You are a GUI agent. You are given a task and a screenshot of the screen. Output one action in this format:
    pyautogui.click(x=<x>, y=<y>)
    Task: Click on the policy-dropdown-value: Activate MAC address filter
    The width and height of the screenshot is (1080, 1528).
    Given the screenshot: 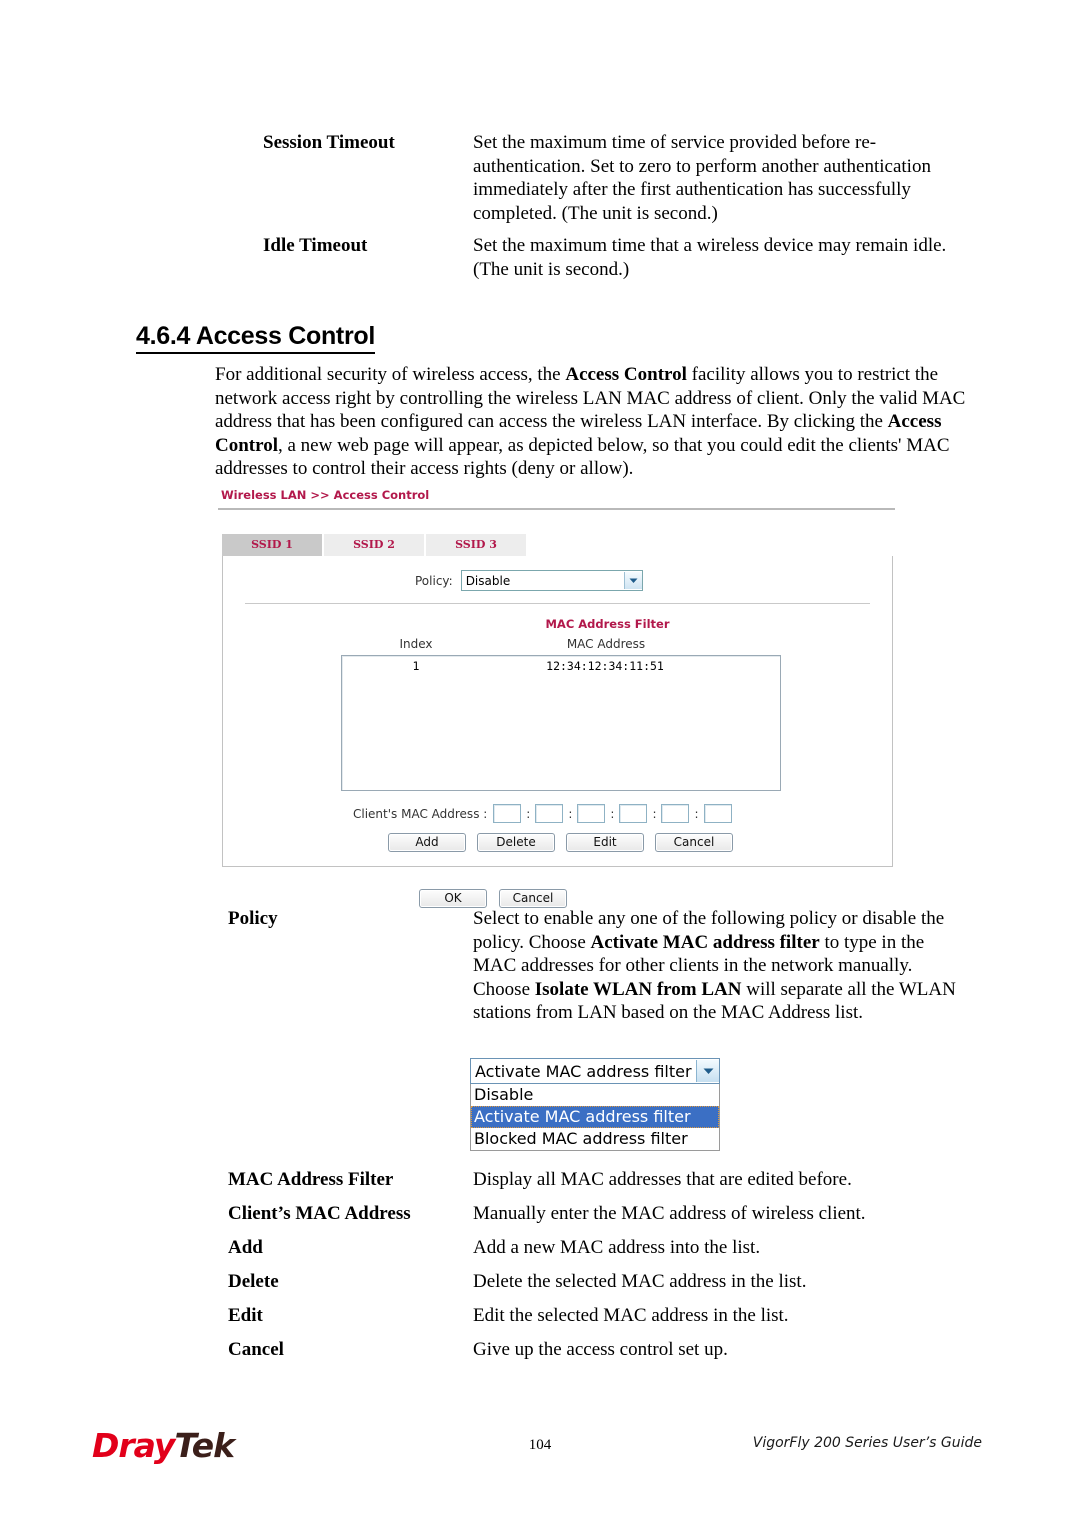 What is the action you would take?
    pyautogui.click(x=583, y=1071)
    